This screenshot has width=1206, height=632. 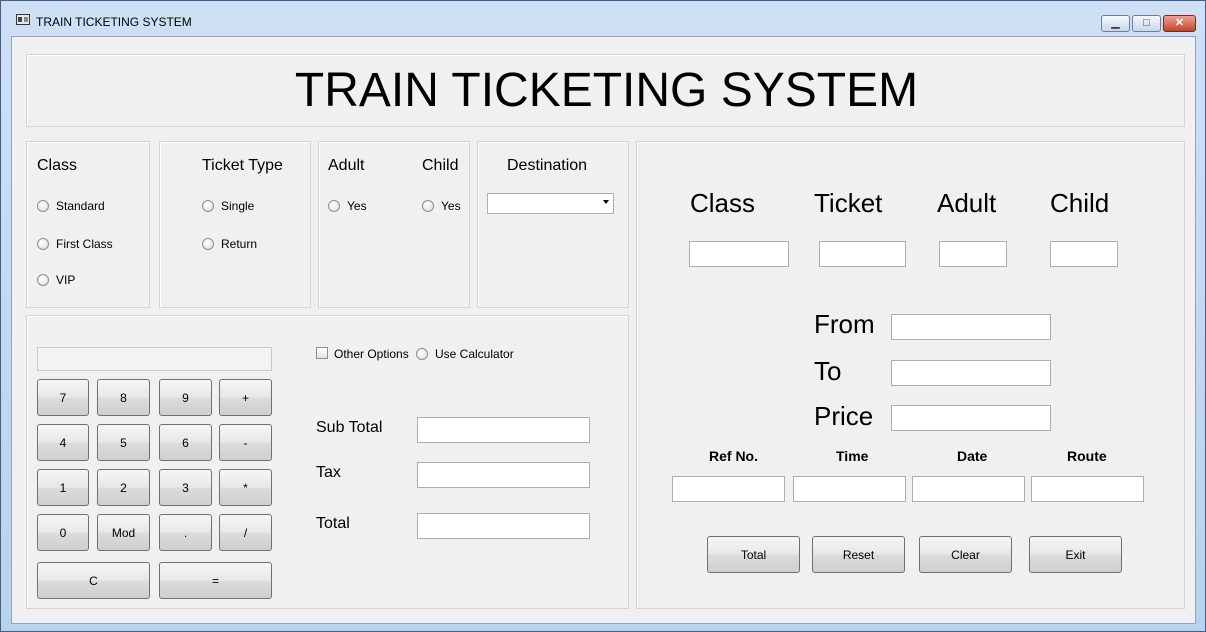 I want to click on price-field, so click(x=971, y=418).